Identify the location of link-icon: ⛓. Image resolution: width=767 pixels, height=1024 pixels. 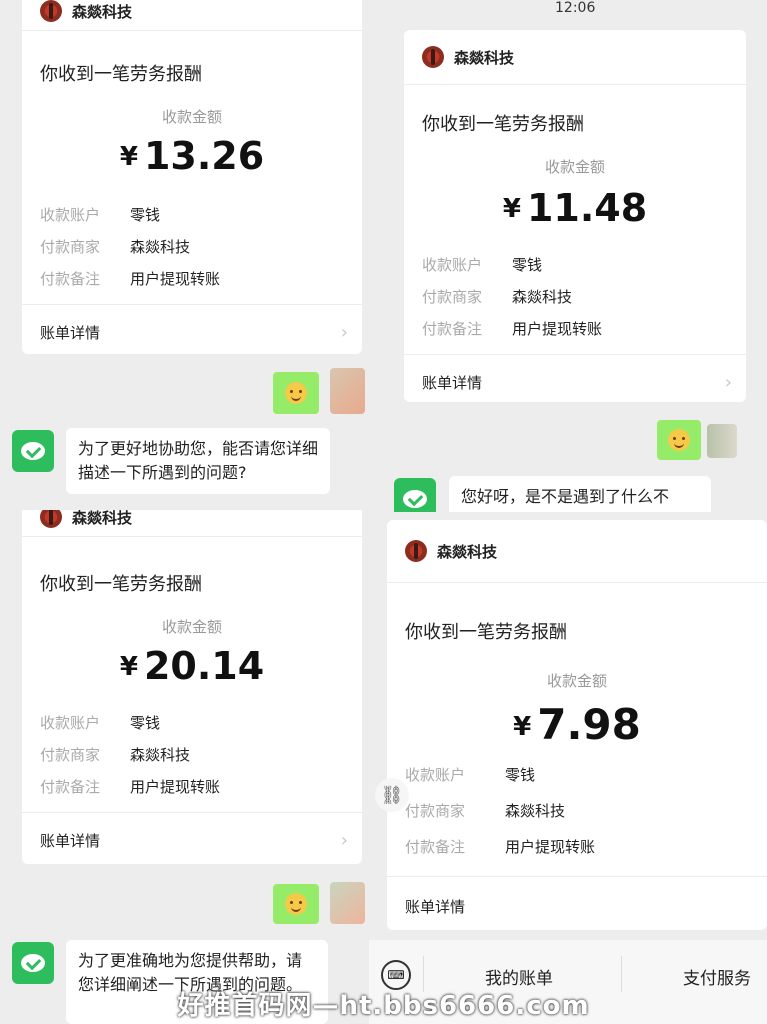
(392, 795).